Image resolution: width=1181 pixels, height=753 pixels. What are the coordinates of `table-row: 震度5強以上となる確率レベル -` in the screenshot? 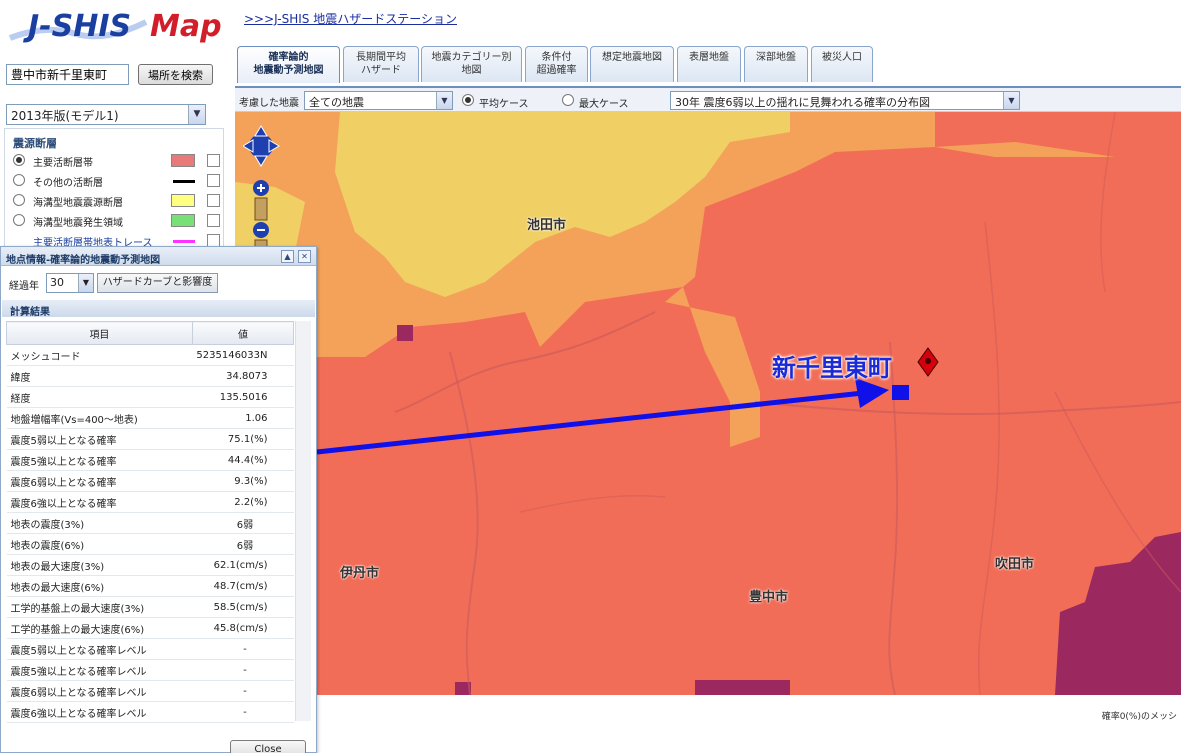 It's located at (150, 670).